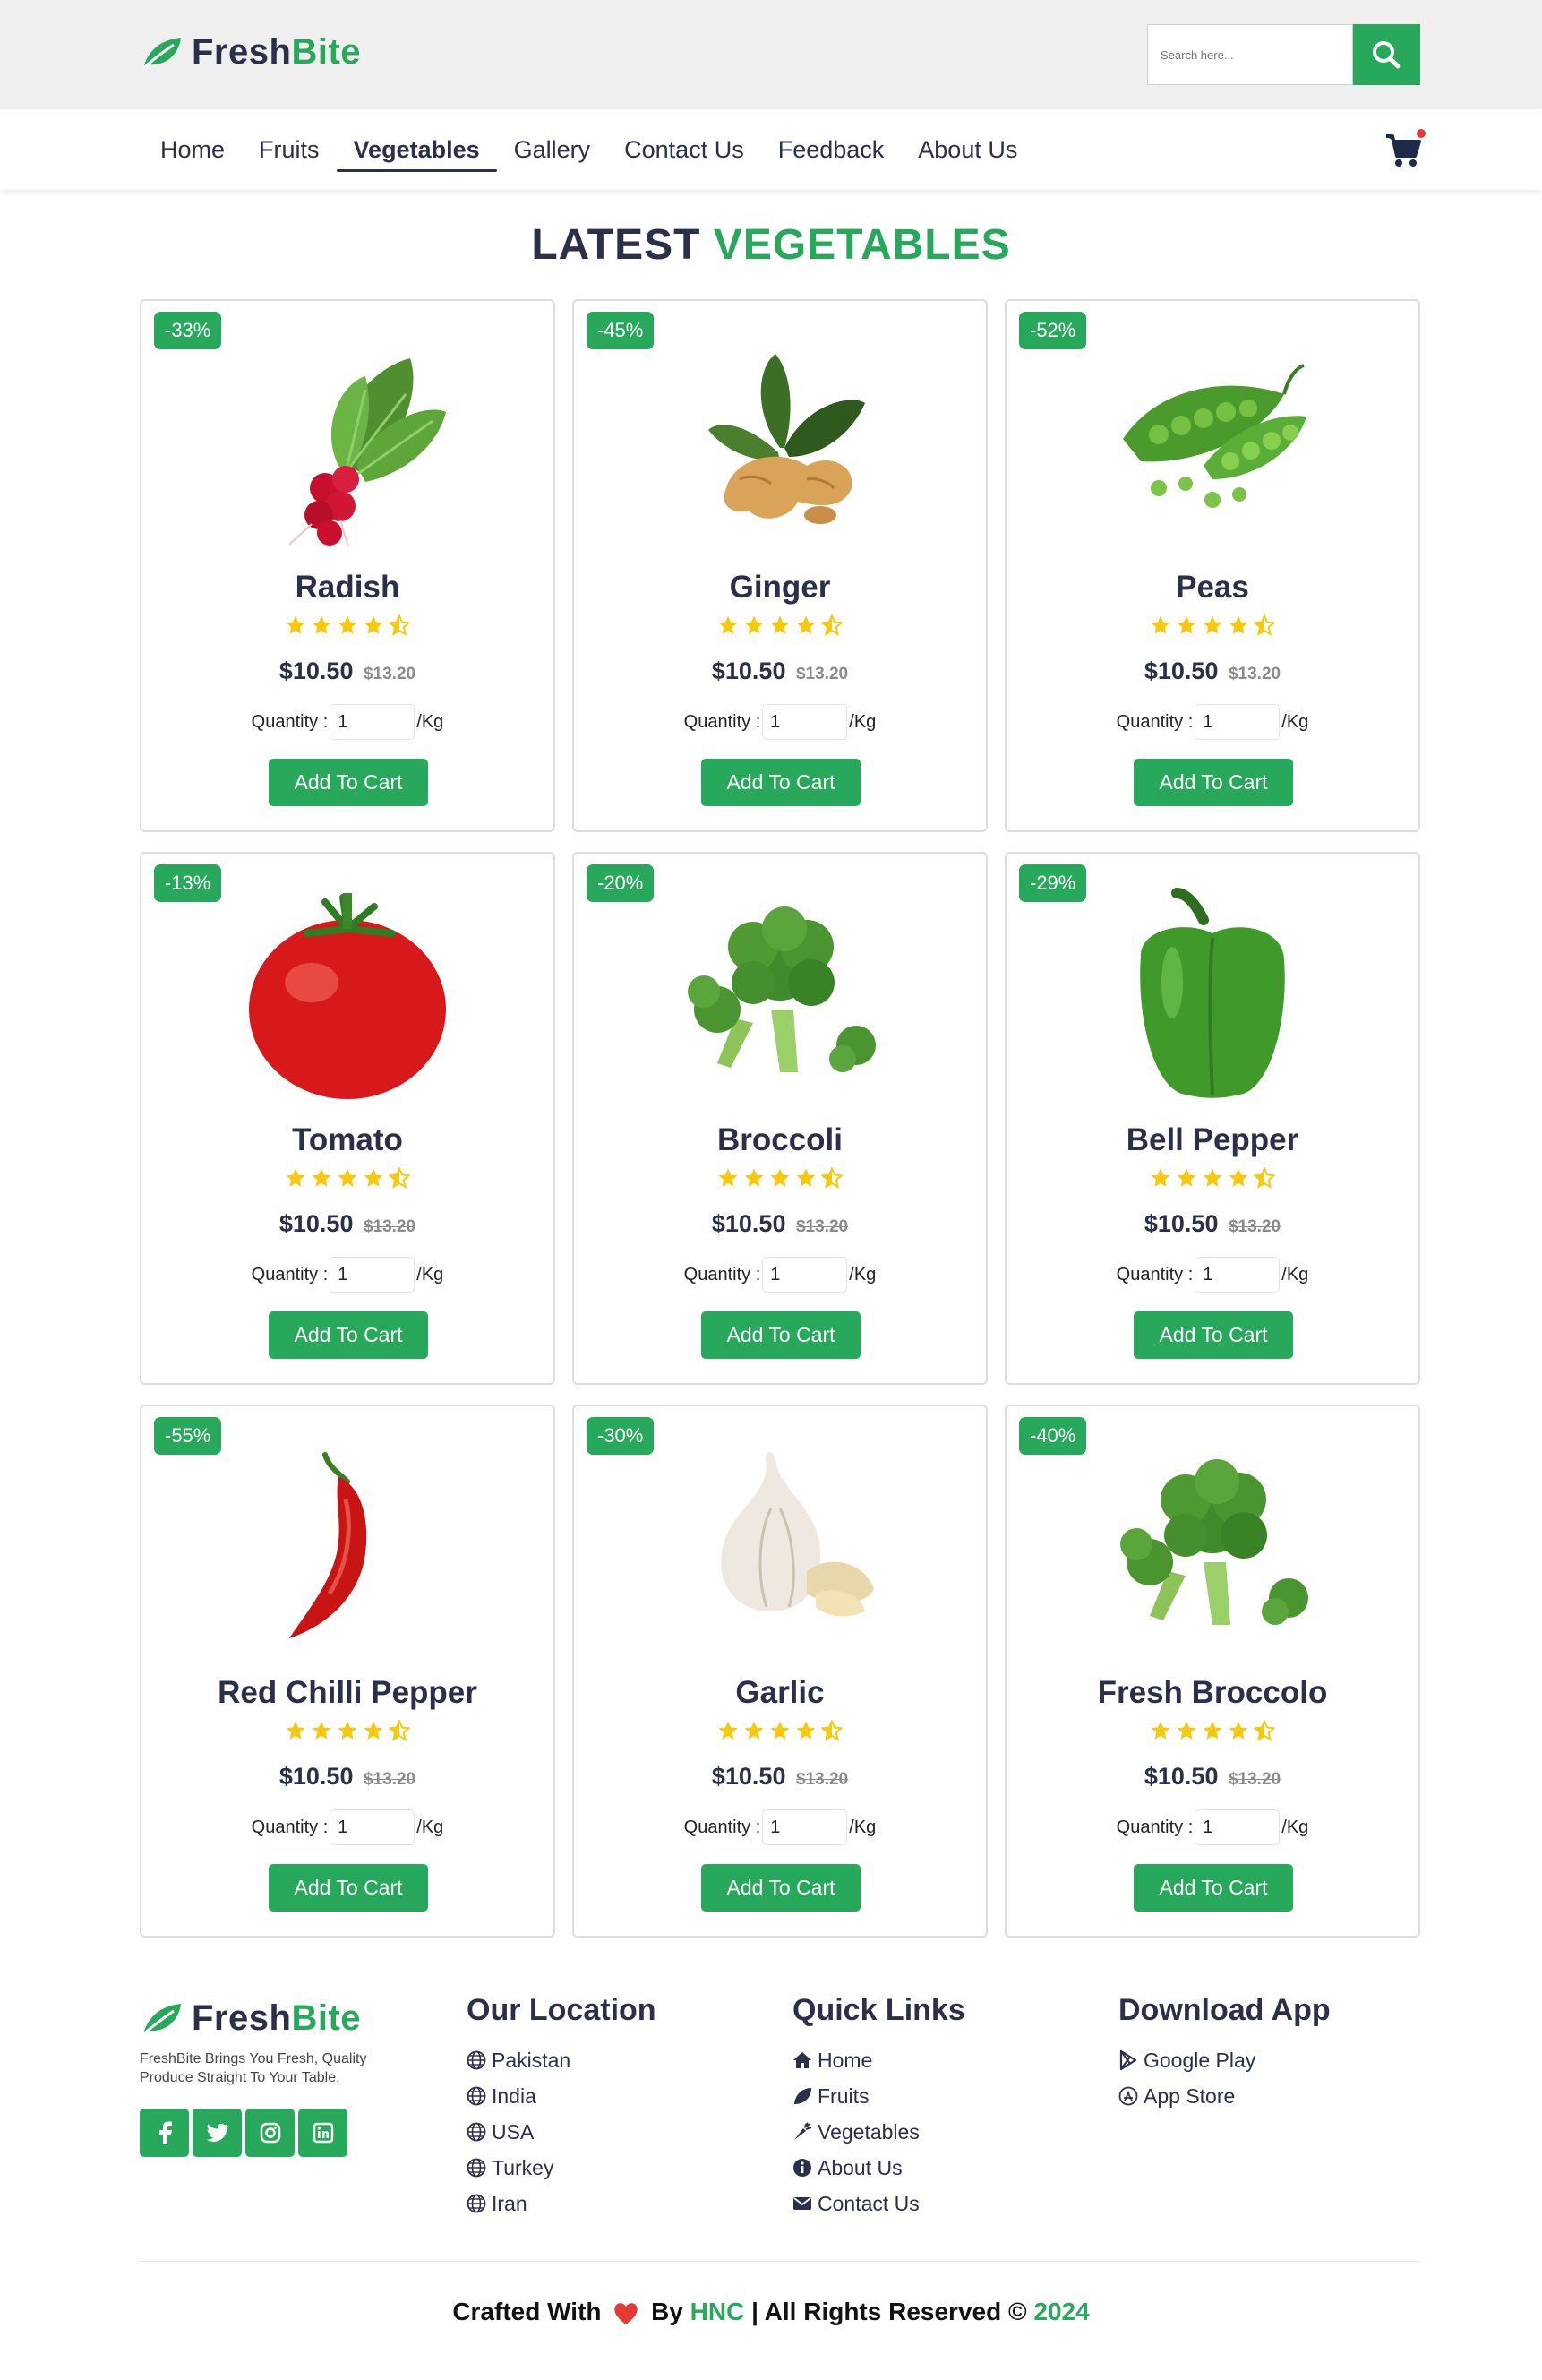  Describe the element at coordinates (188, 883) in the screenshot. I see `discount-badge: -13%` at that location.